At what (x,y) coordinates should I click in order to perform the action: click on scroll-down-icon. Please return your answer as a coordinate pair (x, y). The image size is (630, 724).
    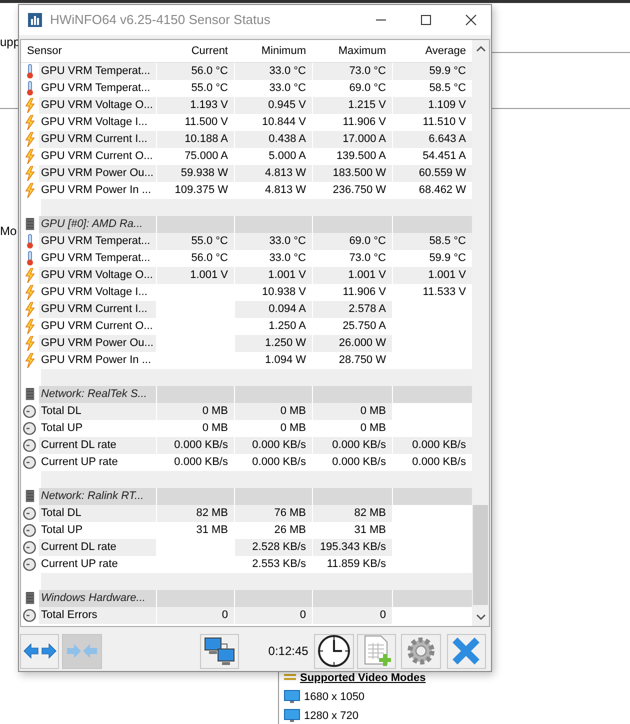
    Looking at the image, I should click on (481, 617).